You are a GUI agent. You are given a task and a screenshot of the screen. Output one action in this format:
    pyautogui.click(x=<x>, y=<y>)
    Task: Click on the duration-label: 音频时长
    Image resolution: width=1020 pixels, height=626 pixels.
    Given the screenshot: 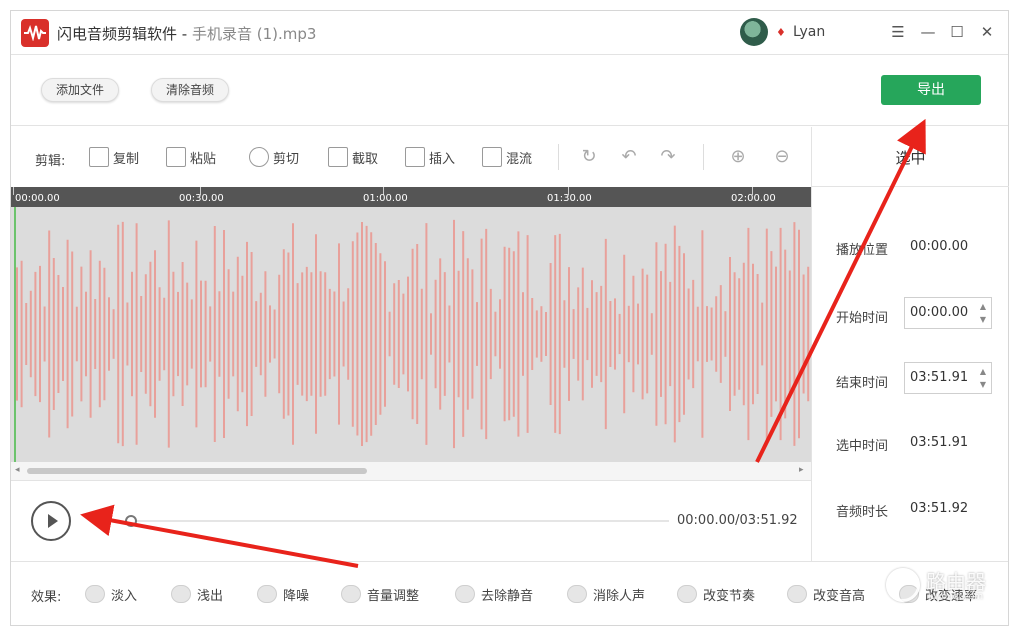 What is the action you would take?
    pyautogui.click(x=862, y=512)
    